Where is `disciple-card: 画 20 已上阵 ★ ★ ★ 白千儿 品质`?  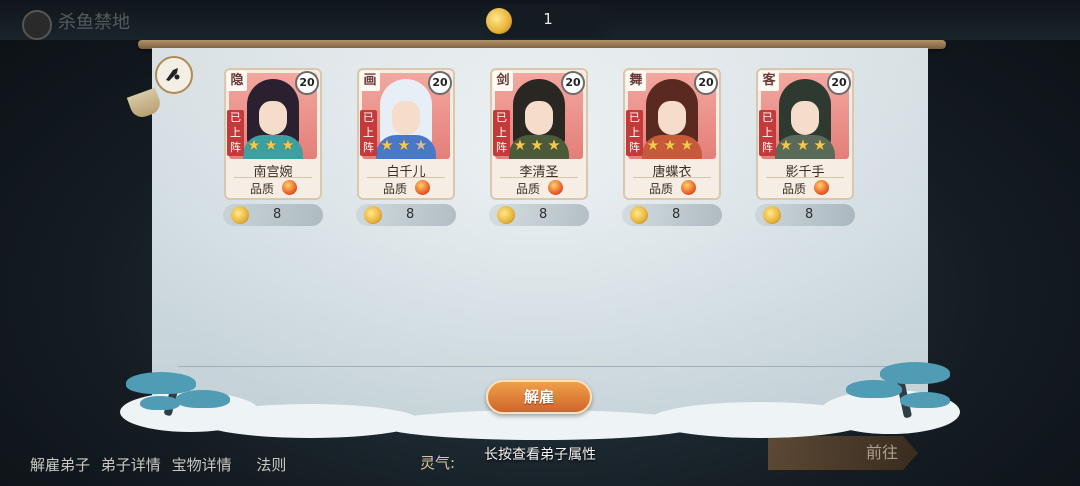
disciple-card: 画 20 已上阵 ★ ★ ★ 白千儿 品质 is located at coordinates (406, 134).